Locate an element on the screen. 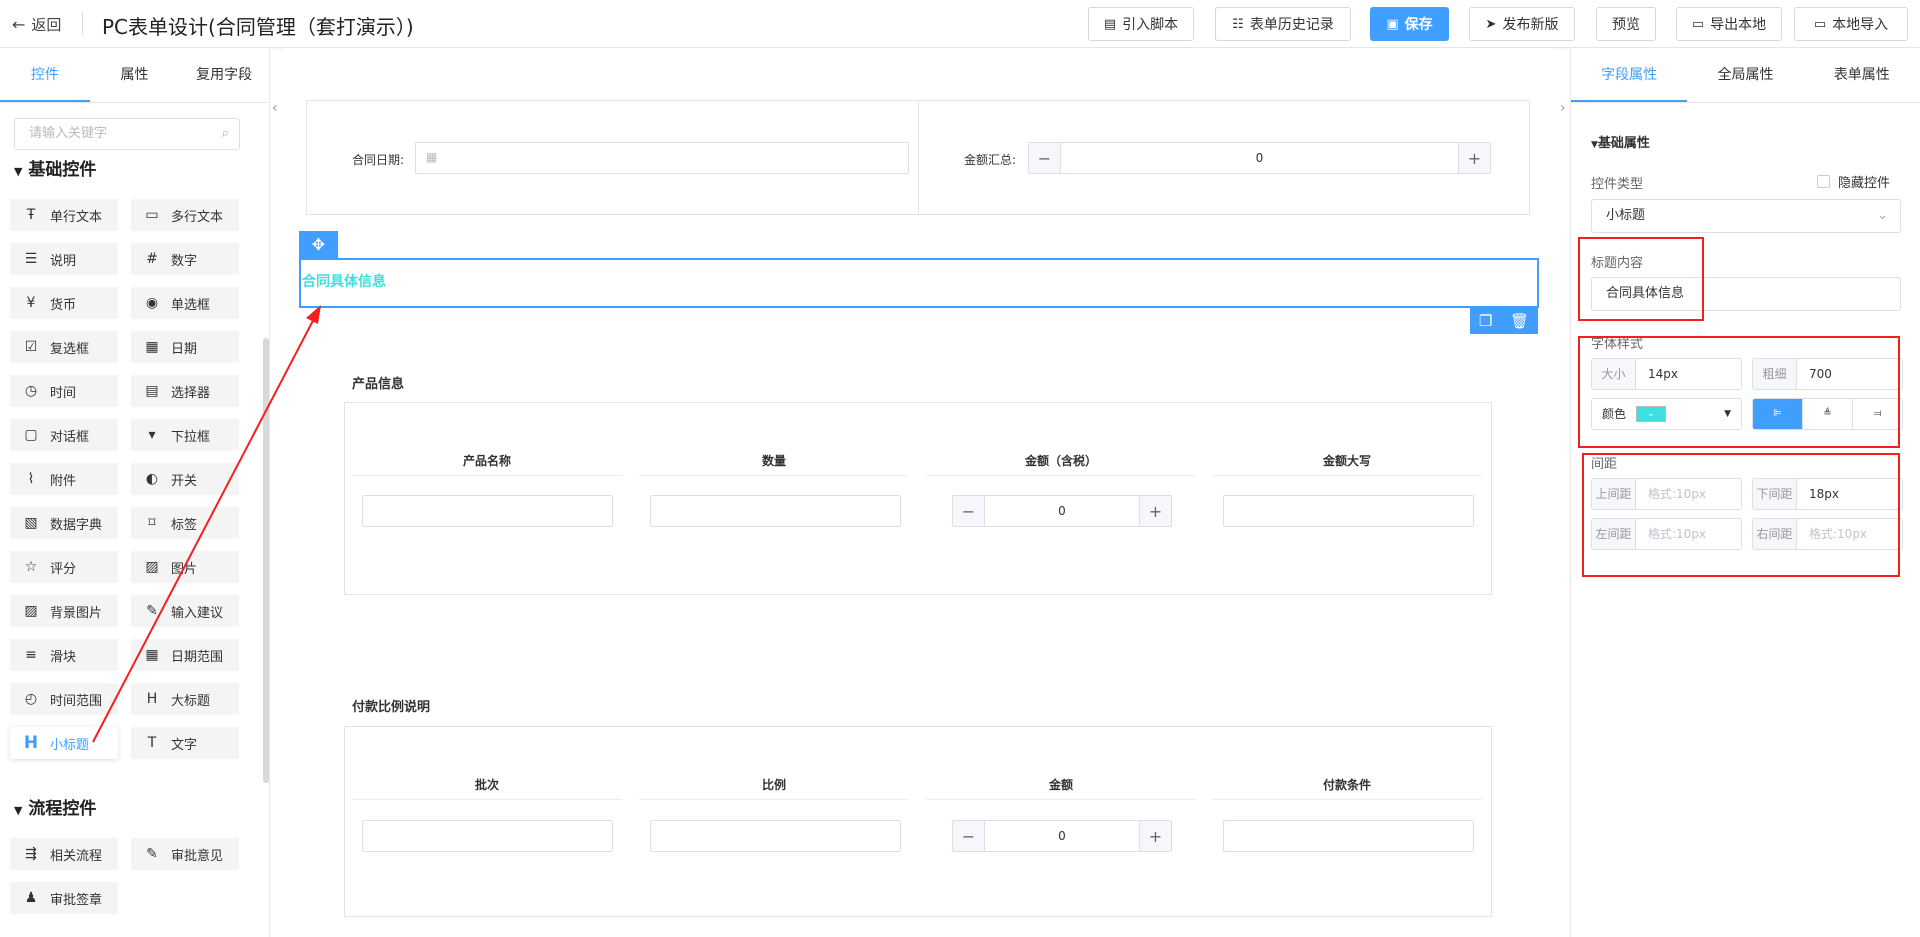 The image size is (1920, 937). flow-controls-title: ▼ 流程控件 is located at coordinates (55, 806).